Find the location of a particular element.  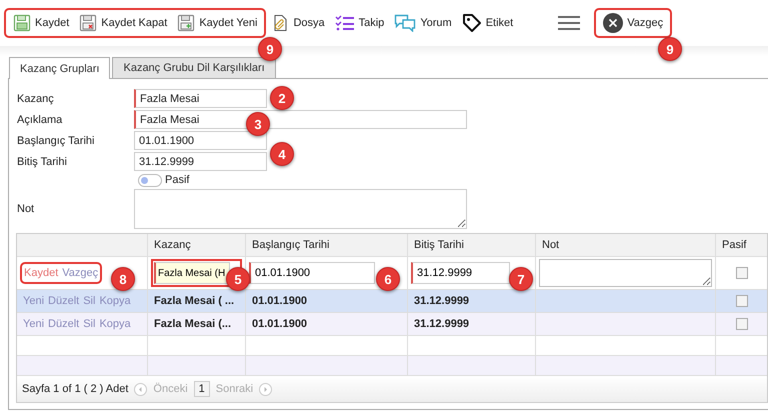

toggle-switch is located at coordinates (150, 180).